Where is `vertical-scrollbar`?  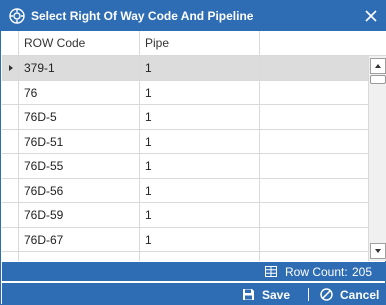 vertical-scrollbar is located at coordinates (377, 158).